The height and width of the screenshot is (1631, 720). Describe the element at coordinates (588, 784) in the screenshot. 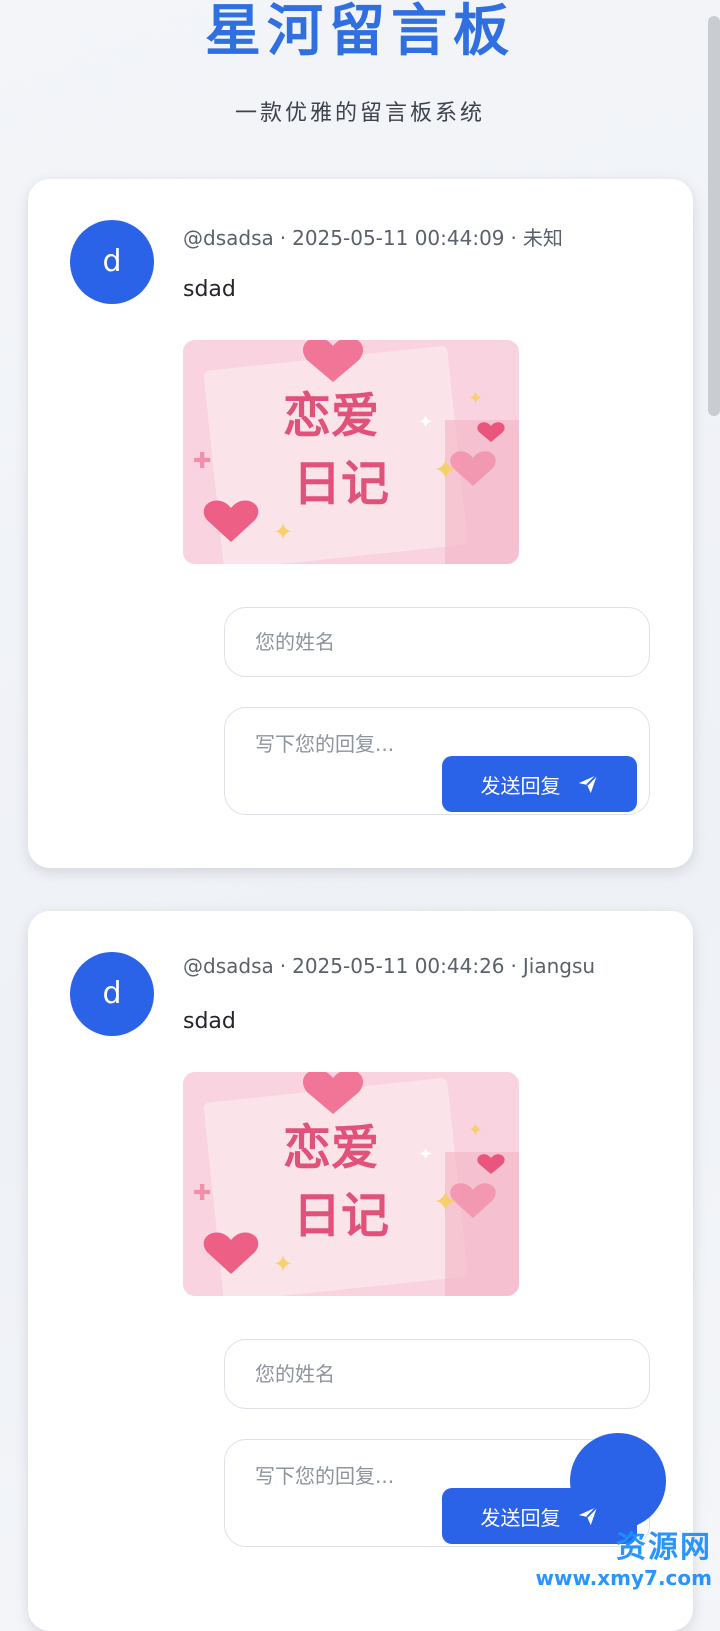

I see `paper-plane-icon` at that location.